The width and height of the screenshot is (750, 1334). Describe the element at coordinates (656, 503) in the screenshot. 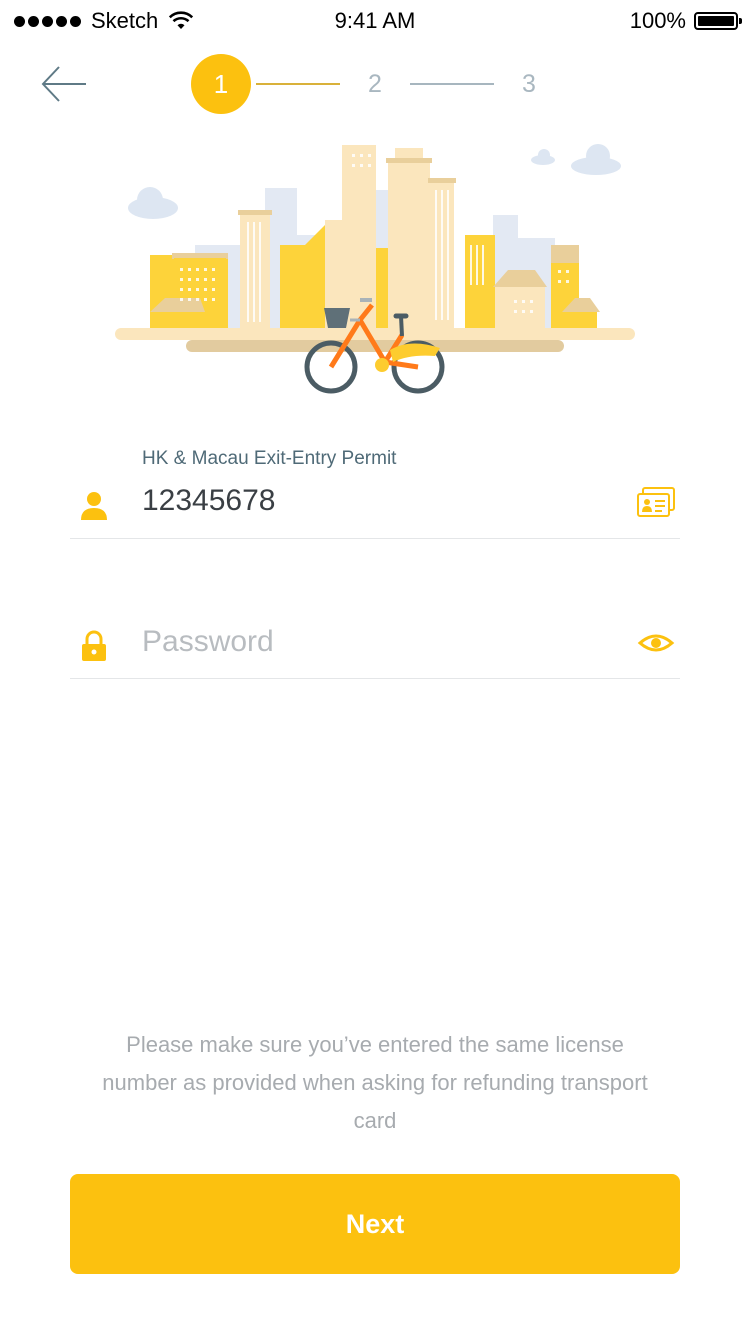

I see `id-card-icon` at that location.